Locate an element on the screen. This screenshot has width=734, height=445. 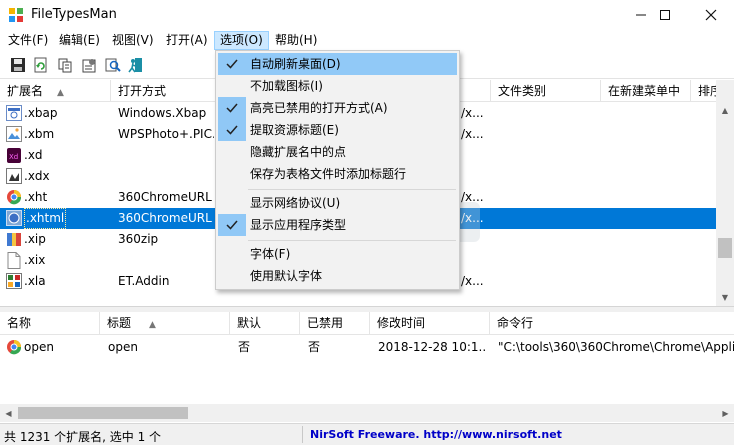
action-name: open is located at coordinates (39, 347).